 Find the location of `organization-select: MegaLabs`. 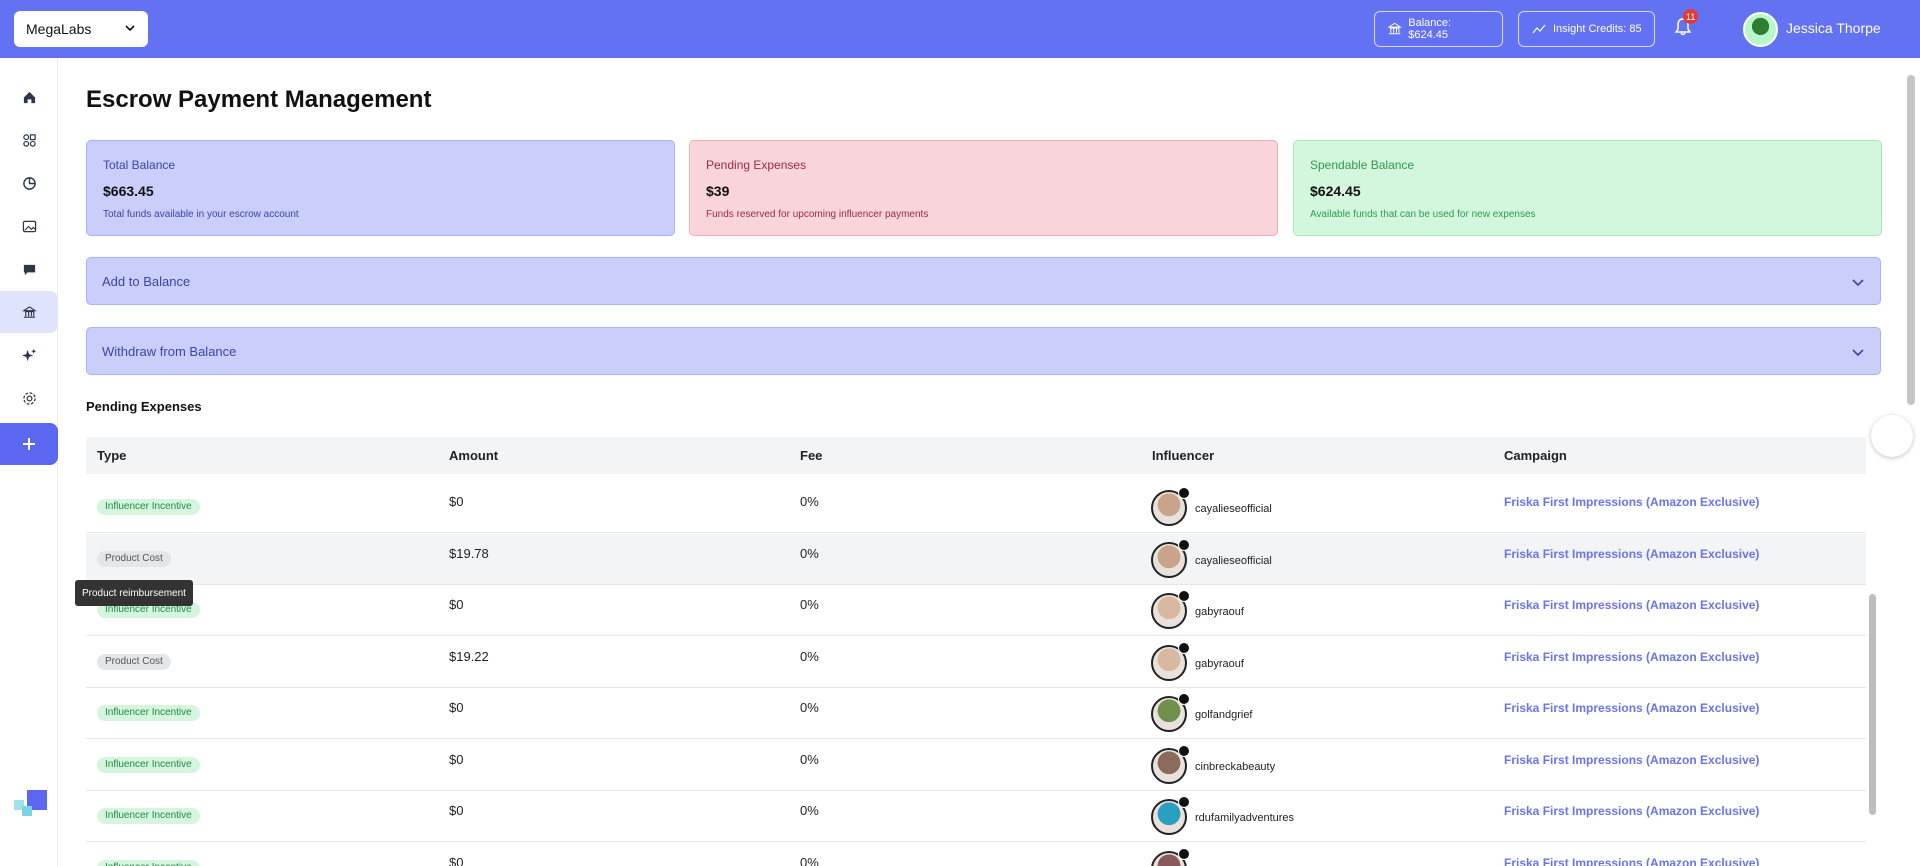

organization-select: MegaLabs is located at coordinates (81, 29).